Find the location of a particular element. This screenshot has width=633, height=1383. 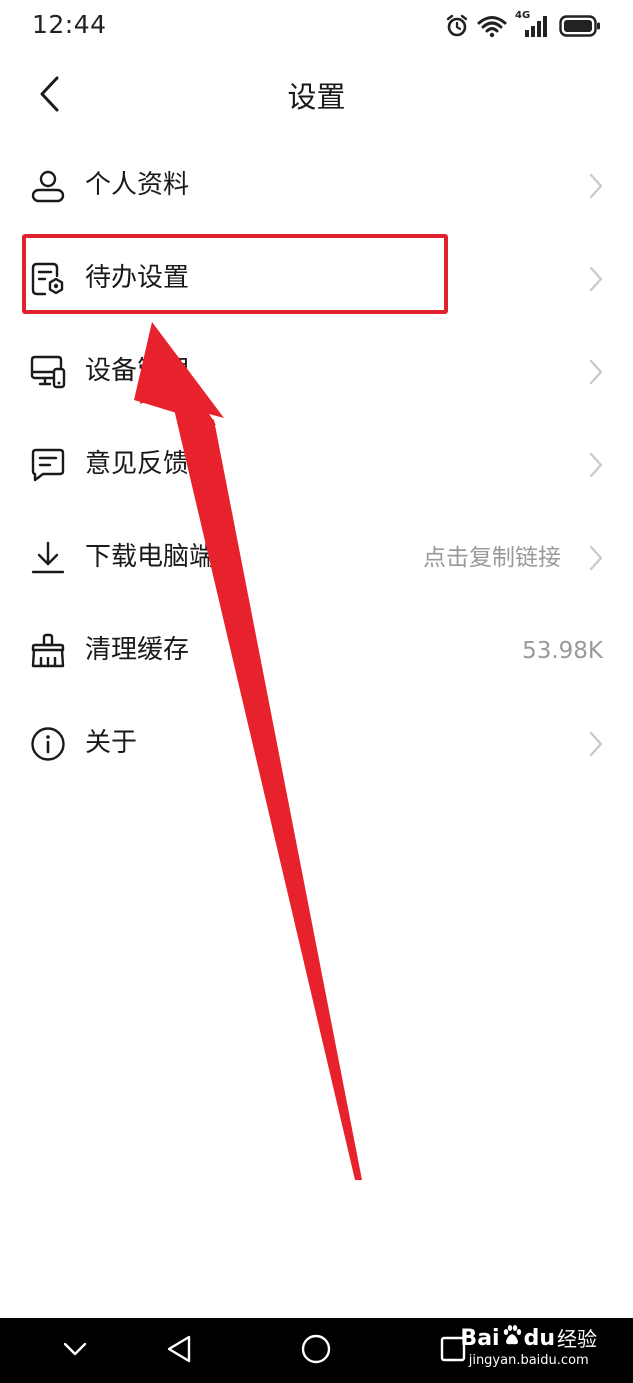

settings-item-devices: 设备管理 is located at coordinates (316, 372).